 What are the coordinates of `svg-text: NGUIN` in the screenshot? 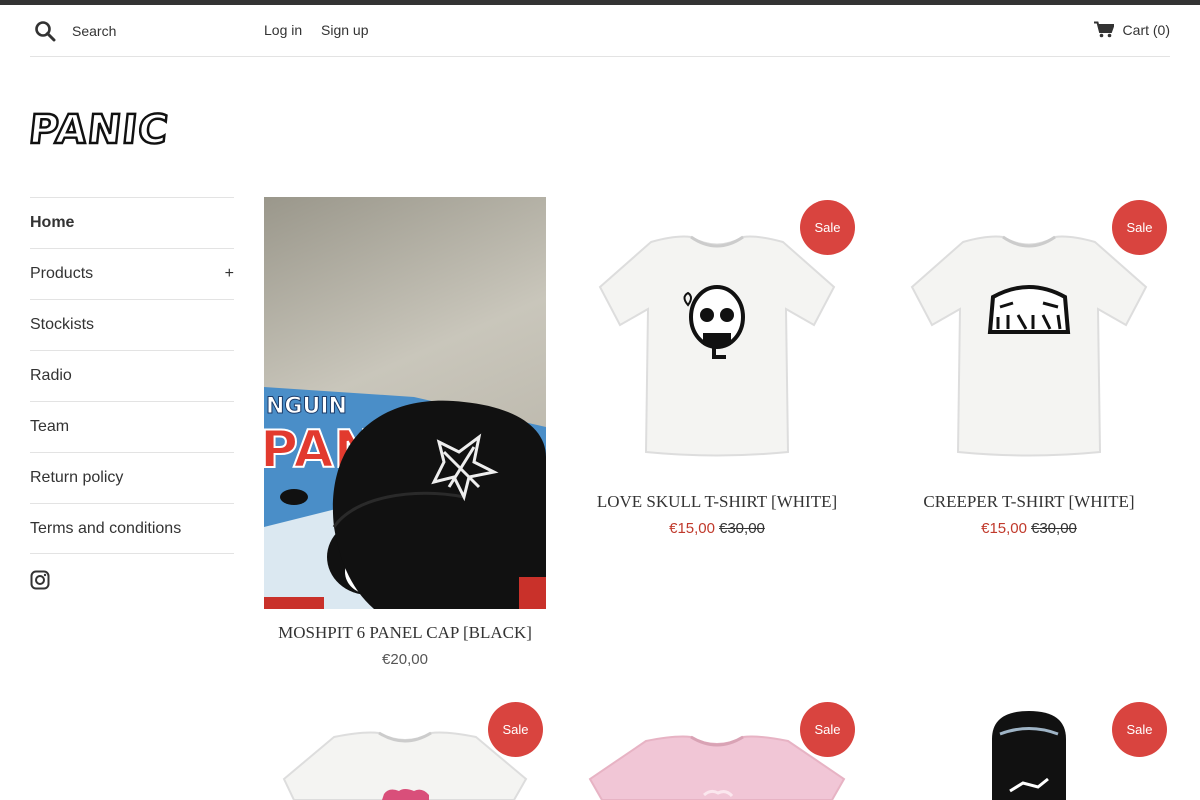 It's located at (306, 406).